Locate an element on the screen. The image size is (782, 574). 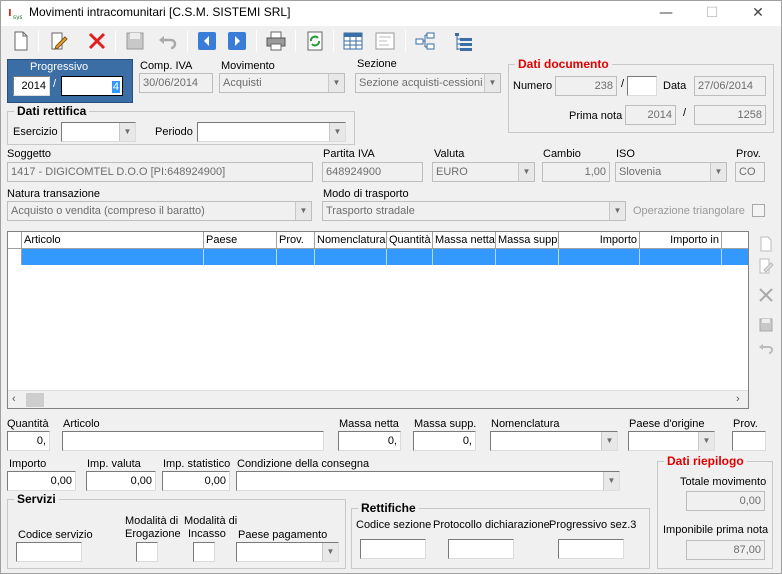
form-view-button is located at coordinates (385, 41).